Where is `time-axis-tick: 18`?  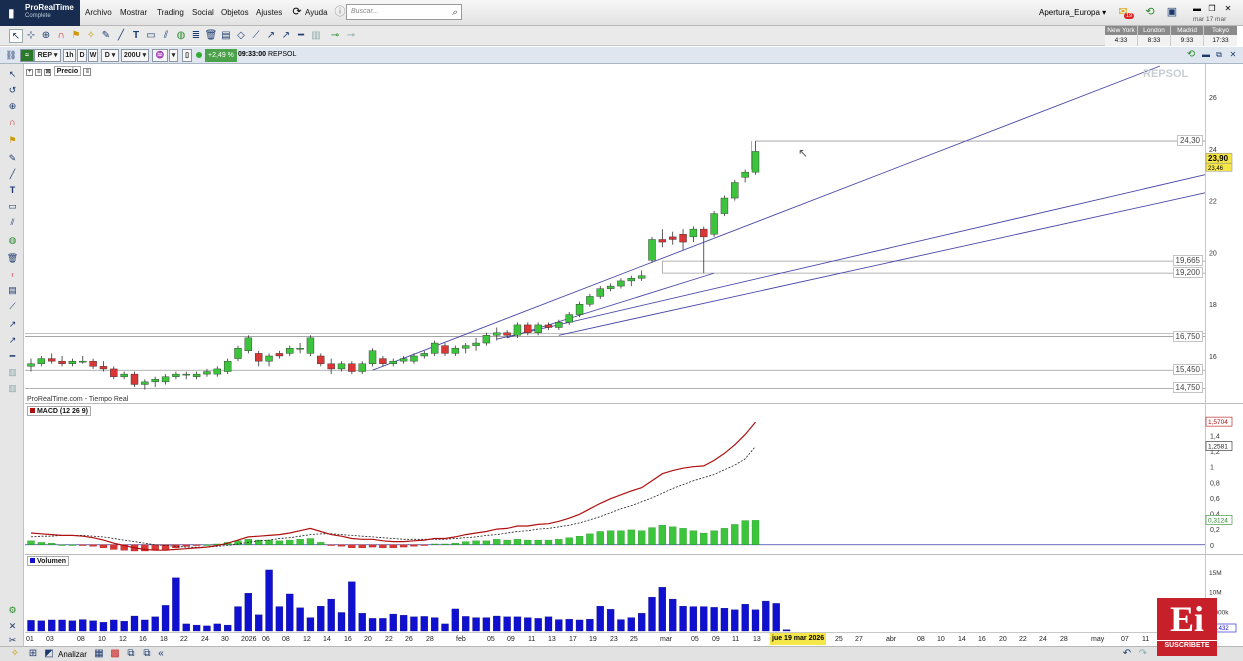
time-axis-tick: 18 is located at coordinates (164, 639).